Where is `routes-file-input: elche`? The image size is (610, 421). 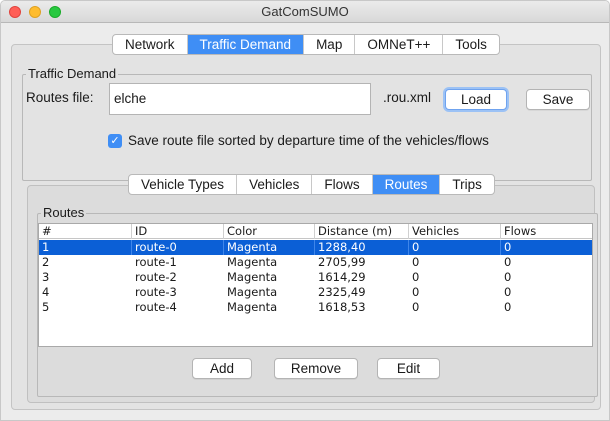 routes-file-input: elche is located at coordinates (240, 99).